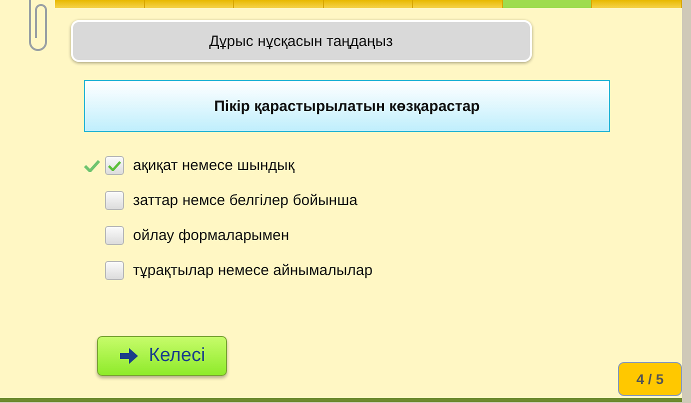 This screenshot has width=691, height=403. Describe the element at coordinates (650, 379) in the screenshot. I see `page-counter: 4 / 5` at that location.